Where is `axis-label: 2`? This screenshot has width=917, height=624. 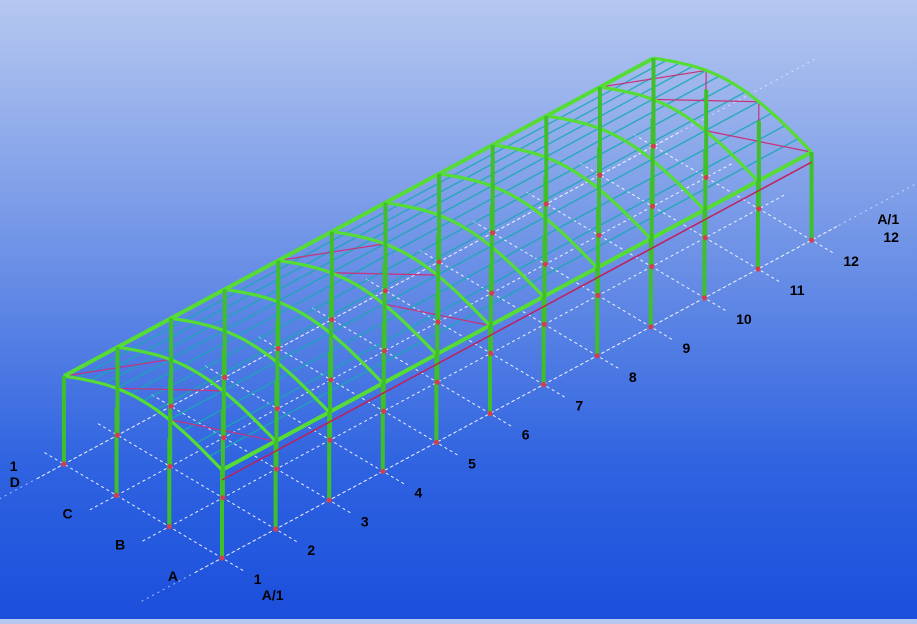
axis-label: 2 is located at coordinates (311, 550).